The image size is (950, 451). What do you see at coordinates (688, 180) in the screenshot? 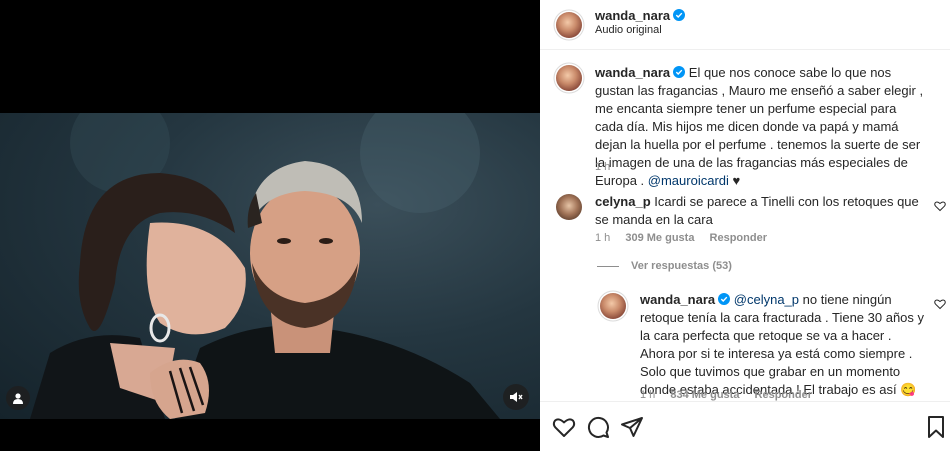
I see `caption-mention: @mauroicardi` at bounding box center [688, 180].